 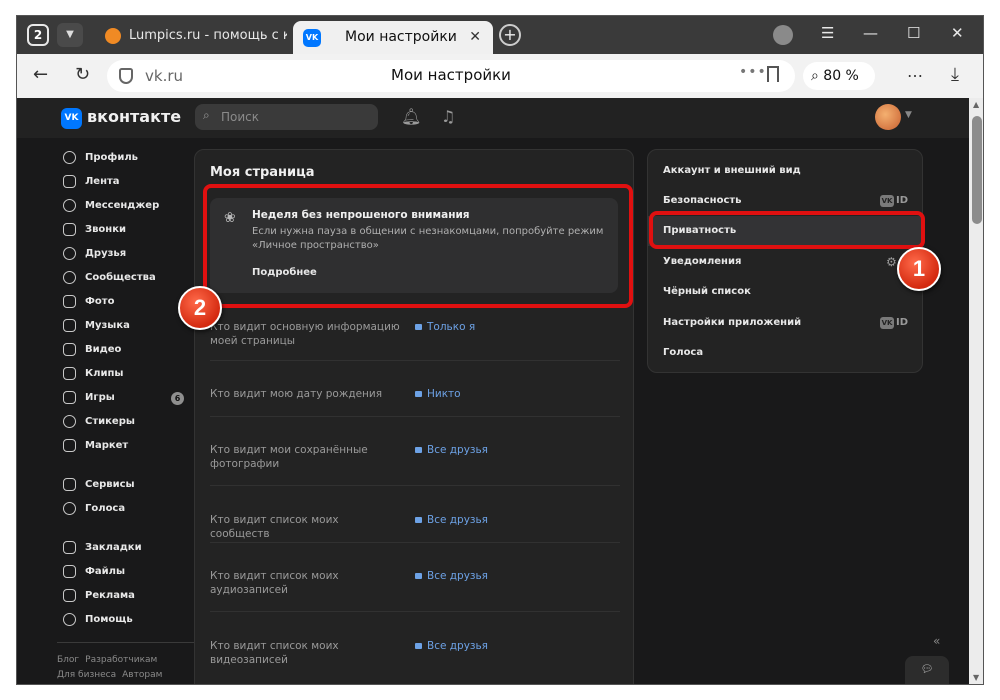 I want to click on tab-vk-settings: VK Мои настройки ✕, so click(x=393, y=37).